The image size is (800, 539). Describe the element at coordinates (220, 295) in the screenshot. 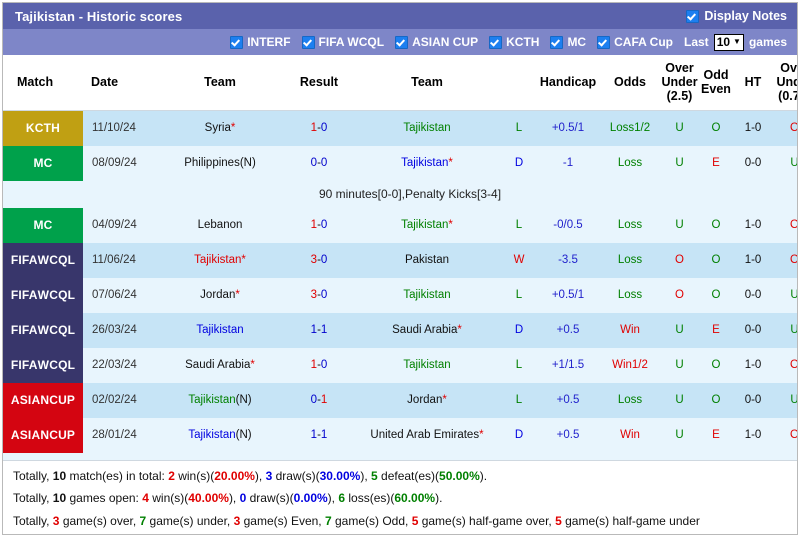

I see `home-team: Jordan*` at that location.